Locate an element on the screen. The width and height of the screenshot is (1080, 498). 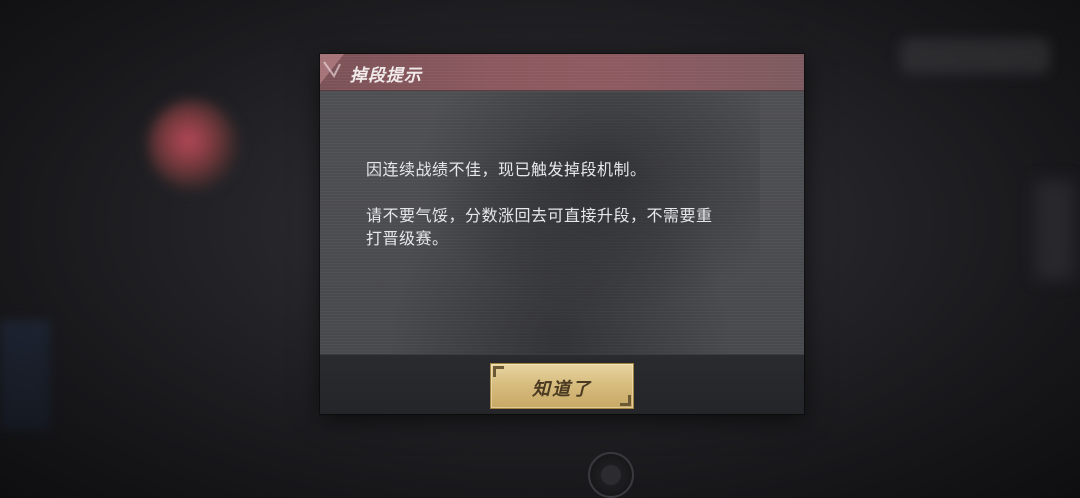
message-line-2: 请不要气馁，分数涨回去可直接升段，不需要重 is located at coordinates (539, 215).